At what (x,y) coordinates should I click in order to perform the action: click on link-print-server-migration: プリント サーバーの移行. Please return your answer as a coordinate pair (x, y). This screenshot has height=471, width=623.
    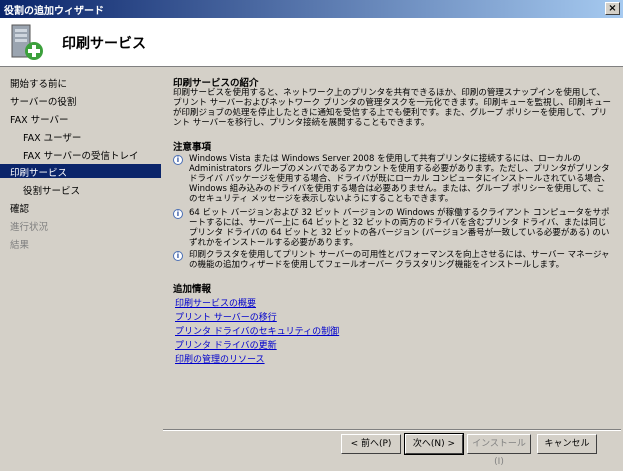
    Looking at the image, I should click on (226, 316).